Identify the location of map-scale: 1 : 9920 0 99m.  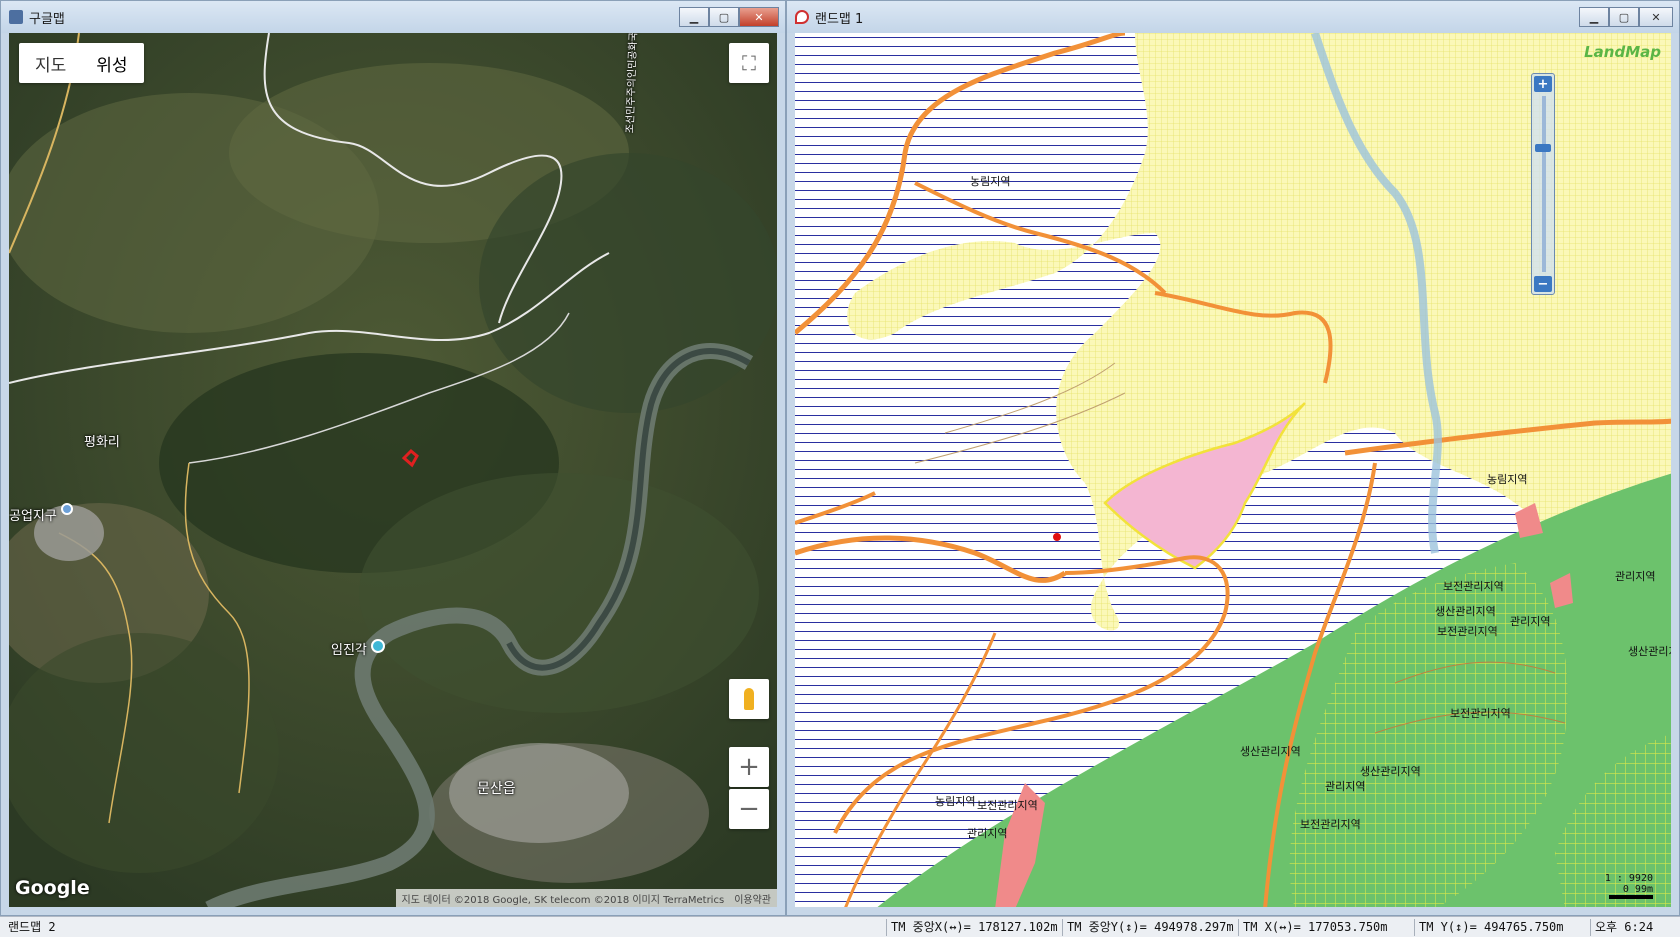
(1629, 886).